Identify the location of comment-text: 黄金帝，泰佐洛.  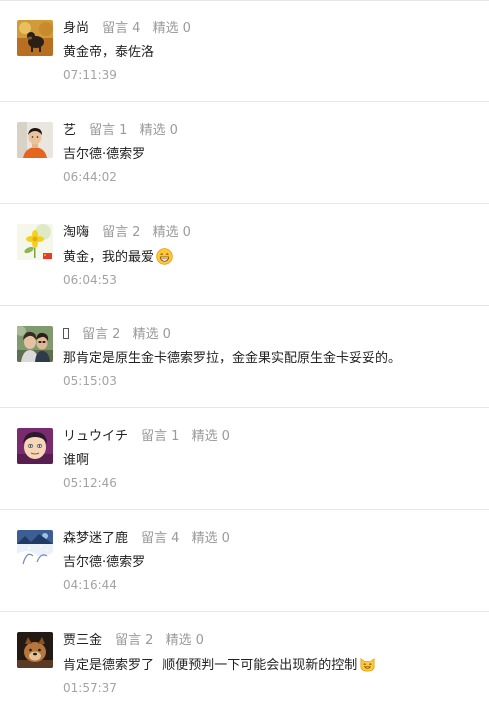
(109, 52).